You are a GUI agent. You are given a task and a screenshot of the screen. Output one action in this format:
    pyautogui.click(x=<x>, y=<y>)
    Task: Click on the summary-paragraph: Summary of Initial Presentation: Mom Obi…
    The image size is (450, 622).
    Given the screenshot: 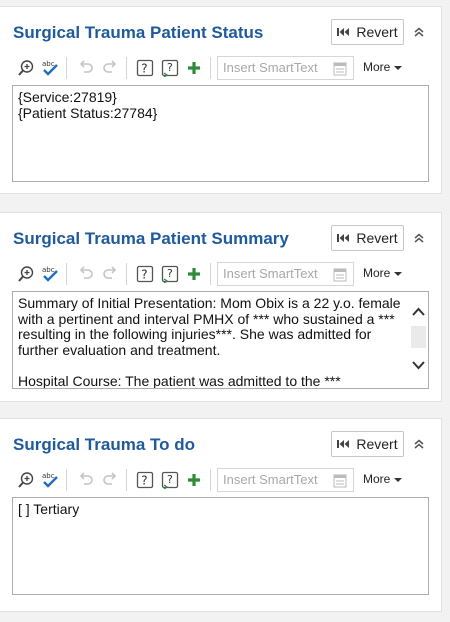 What is the action you would take?
    pyautogui.click(x=209, y=326)
    